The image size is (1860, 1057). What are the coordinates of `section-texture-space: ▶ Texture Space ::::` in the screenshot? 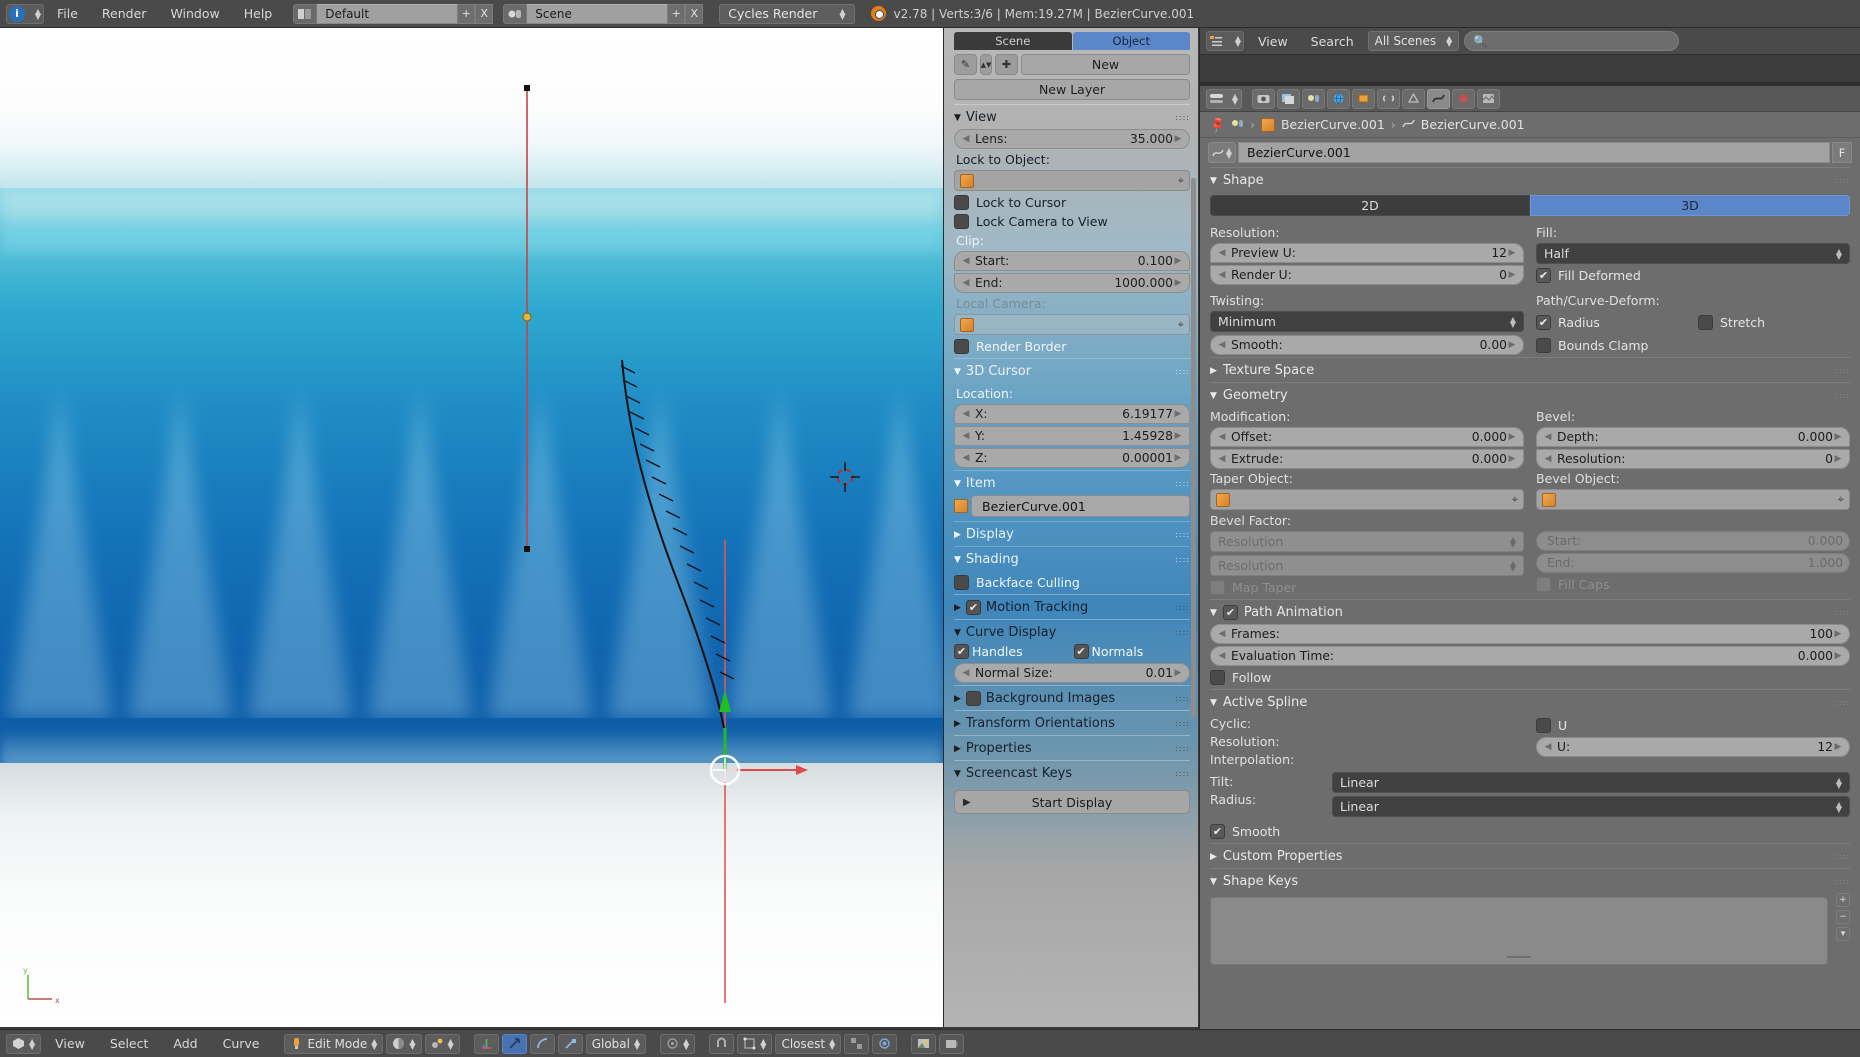 It's located at (1530, 369).